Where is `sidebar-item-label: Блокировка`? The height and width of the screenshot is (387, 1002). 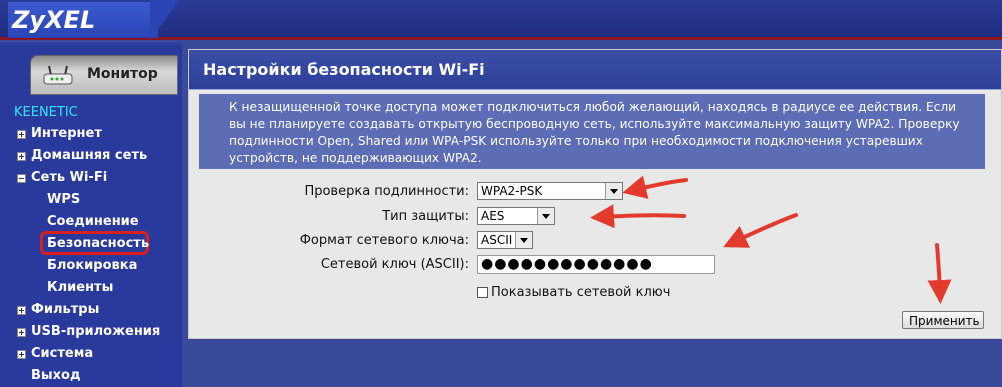 sidebar-item-label: Блокировка is located at coordinates (92, 265).